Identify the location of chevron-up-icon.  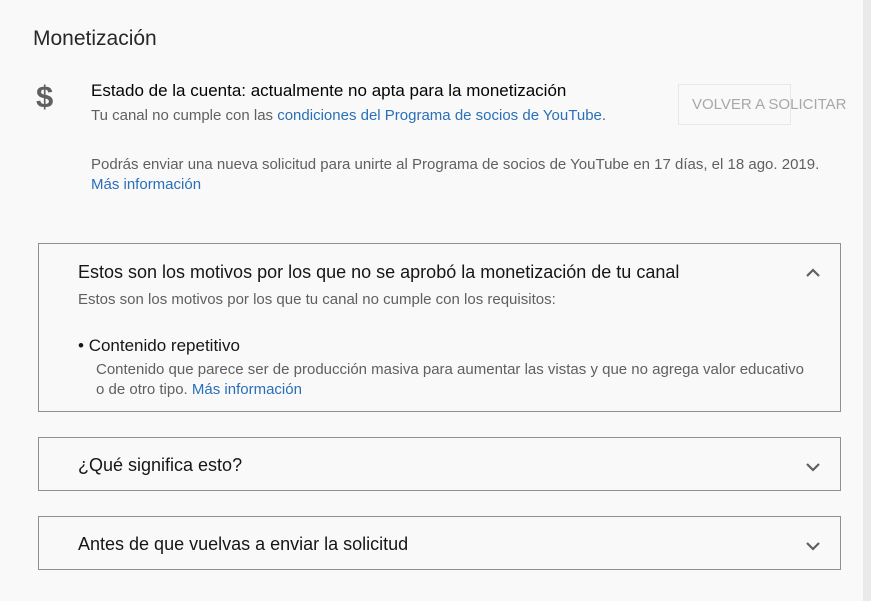
(813, 273).